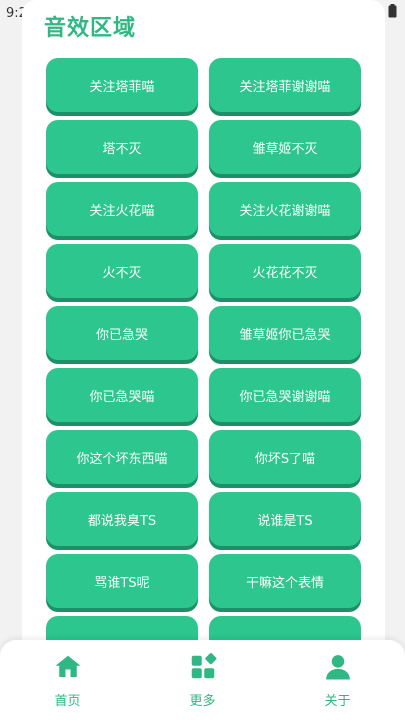 The height and width of the screenshot is (720, 405). What do you see at coordinates (67, 701) in the screenshot?
I see `nav-home-label: 首页` at bounding box center [67, 701].